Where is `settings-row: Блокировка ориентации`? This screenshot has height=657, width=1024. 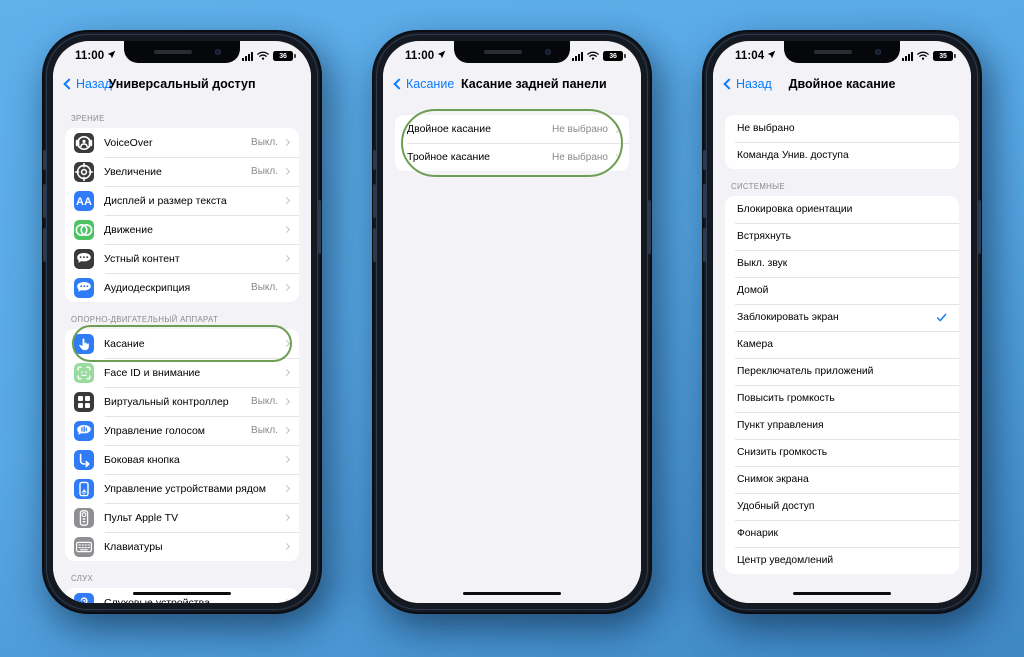 settings-row: Блокировка ориентации is located at coordinates (842, 209).